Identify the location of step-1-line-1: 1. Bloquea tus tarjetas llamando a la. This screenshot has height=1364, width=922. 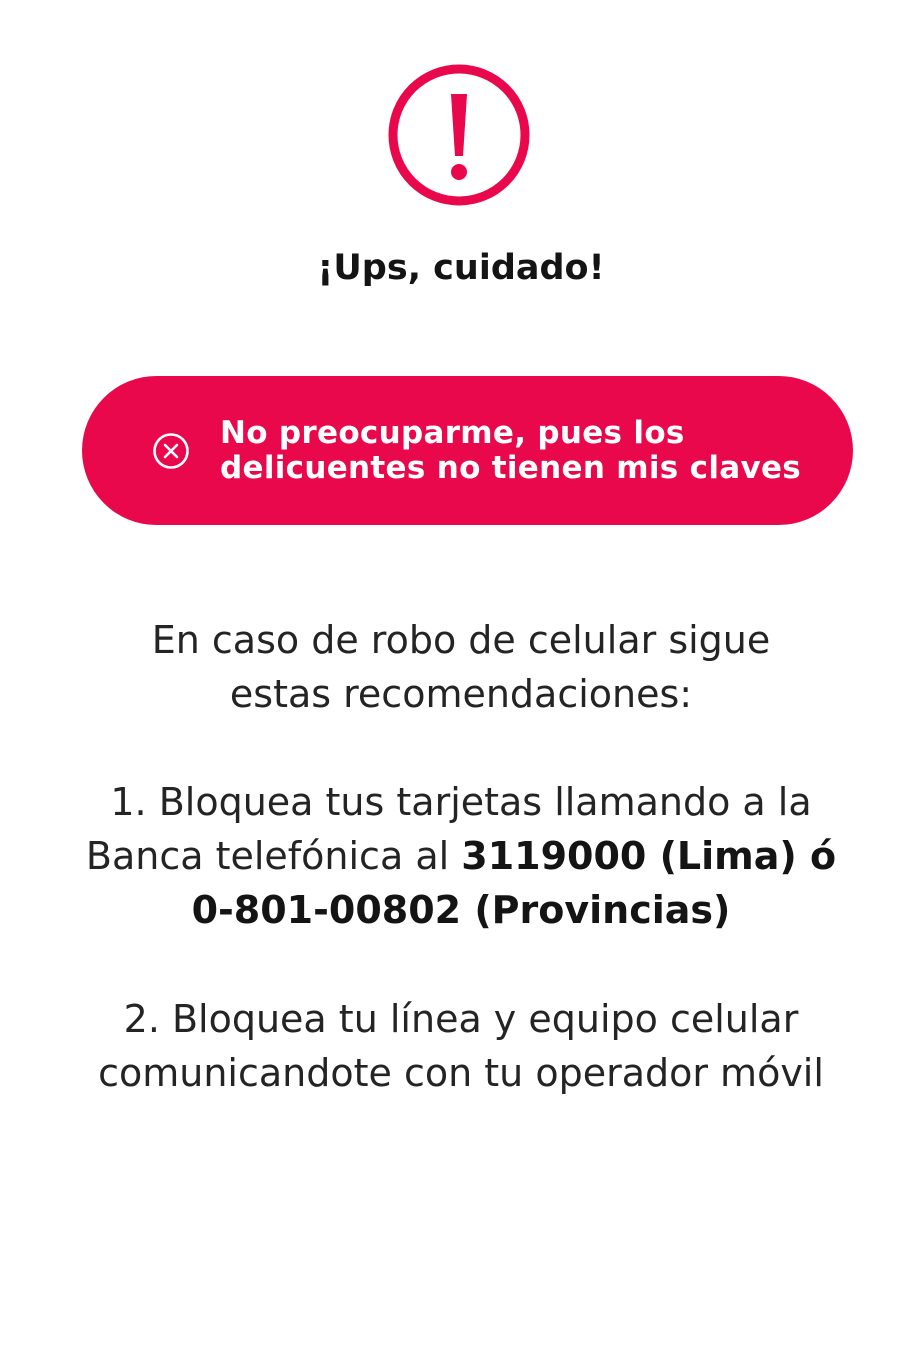
(461, 802).